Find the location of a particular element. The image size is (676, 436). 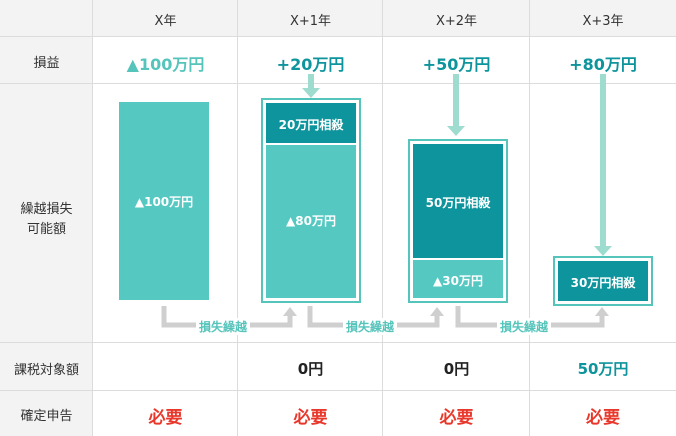

offset-bar-x3: 30万円相殺 is located at coordinates (603, 281).